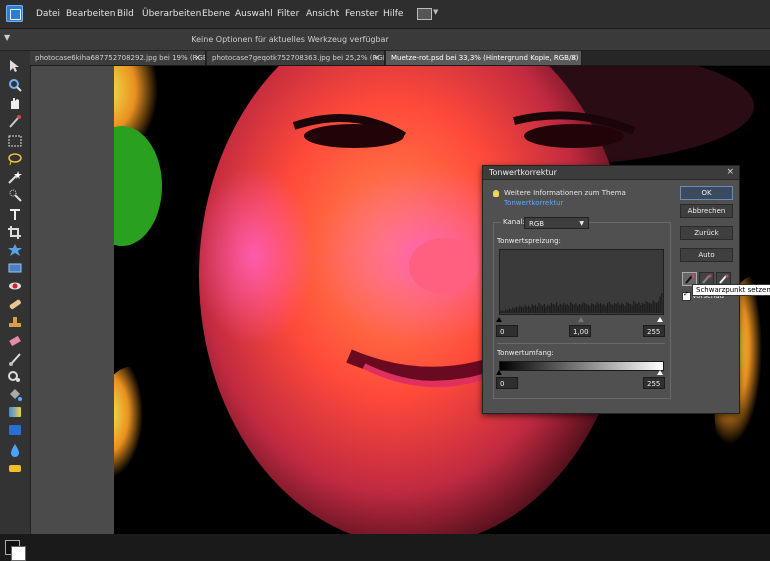 This screenshot has height=561, width=770. Describe the element at coordinates (15, 268) in the screenshot. I see `straighten-tool-icon` at that location.